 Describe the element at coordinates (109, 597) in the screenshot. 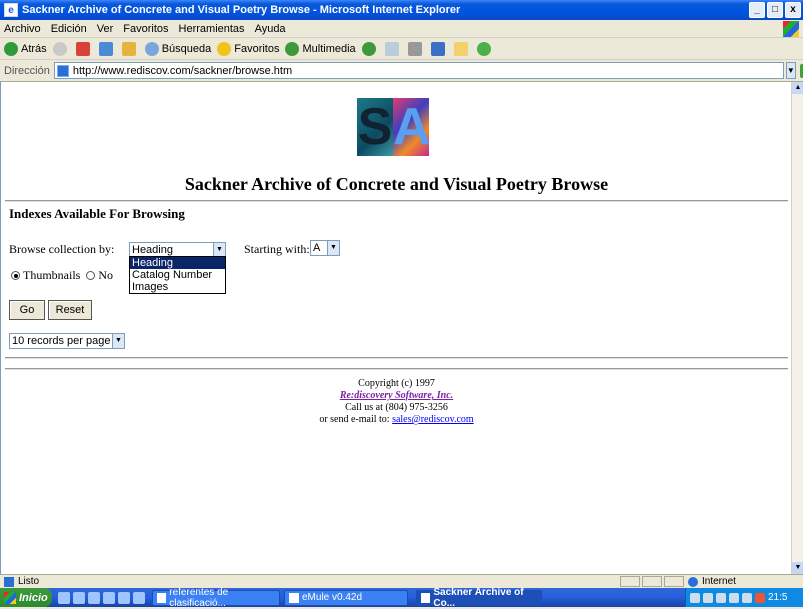

I see `quicklaunch-desktop-icon` at that location.